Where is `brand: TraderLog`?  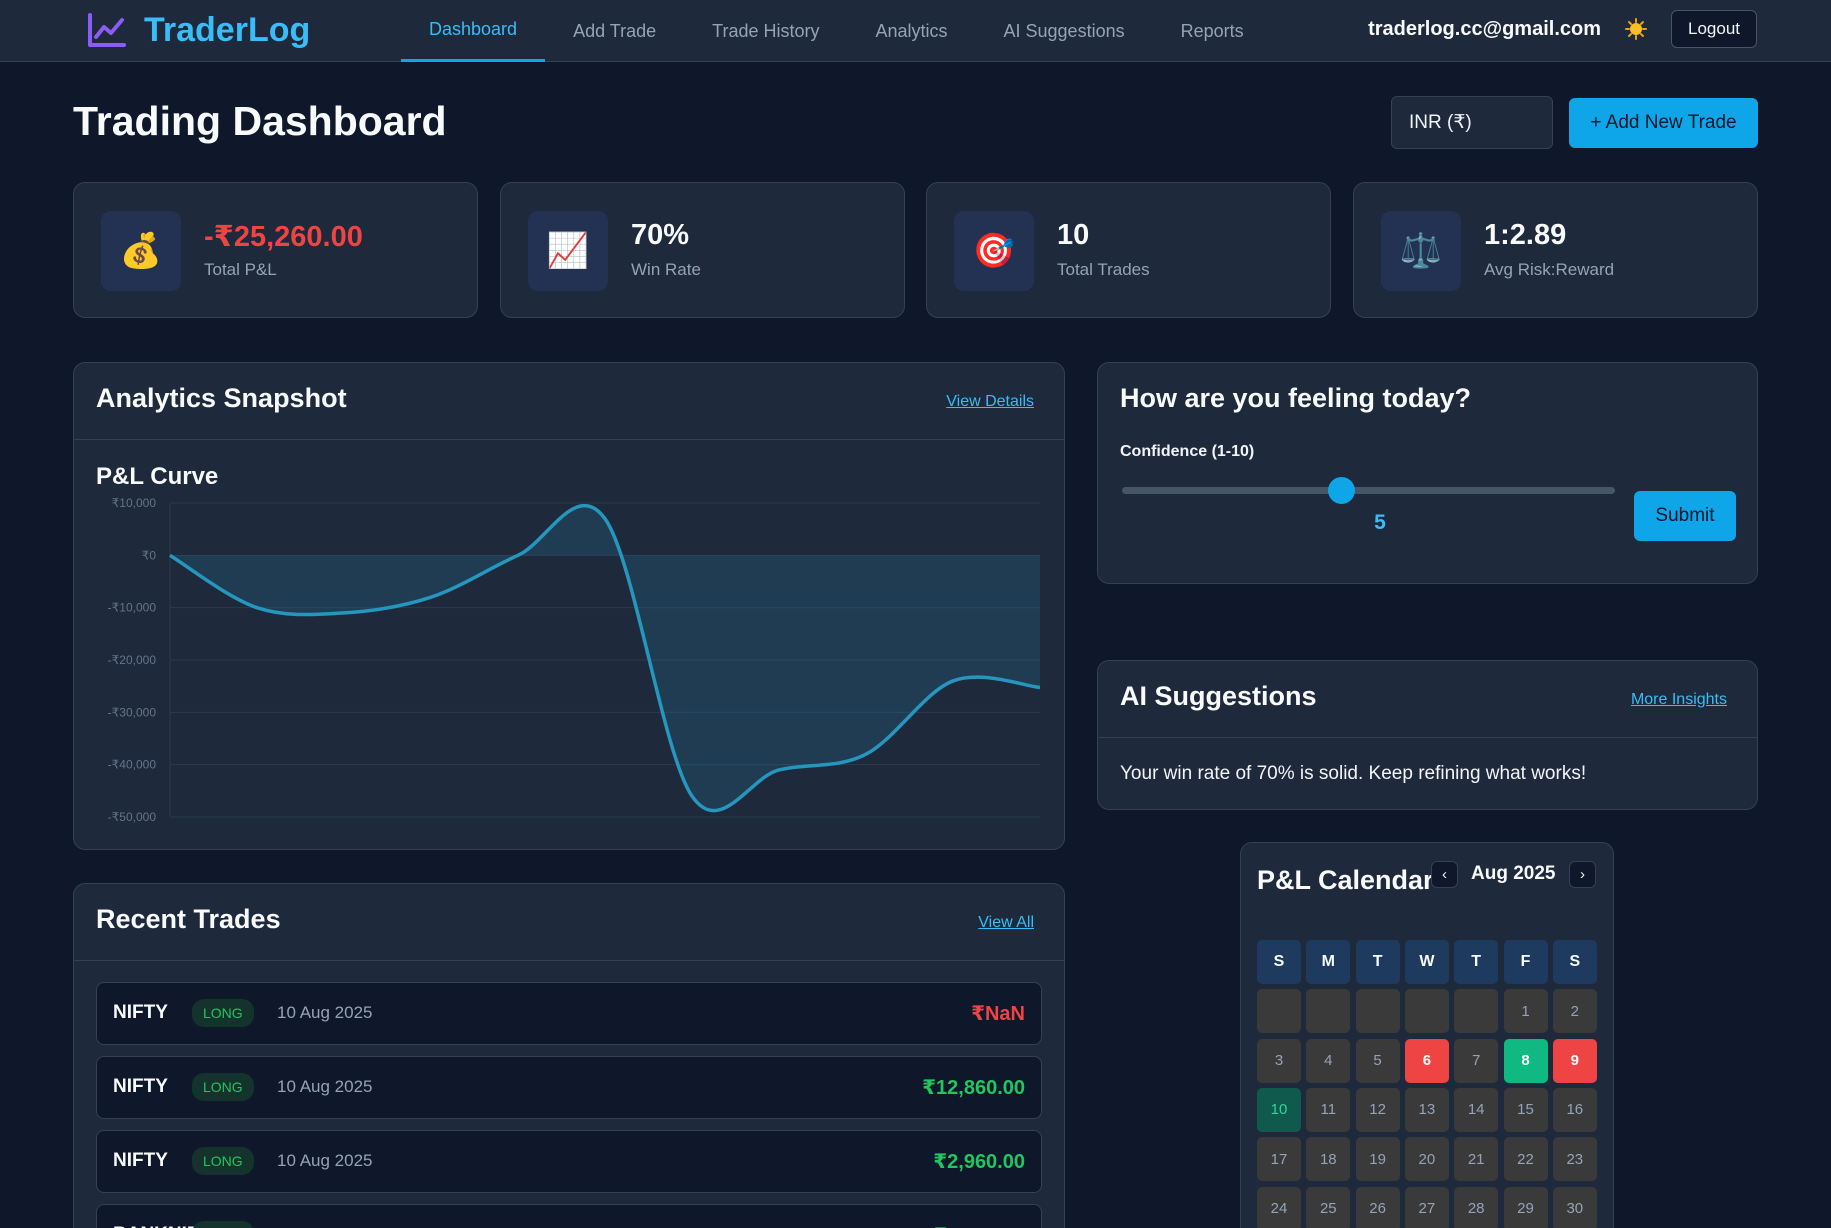
brand: TraderLog is located at coordinates (198, 30).